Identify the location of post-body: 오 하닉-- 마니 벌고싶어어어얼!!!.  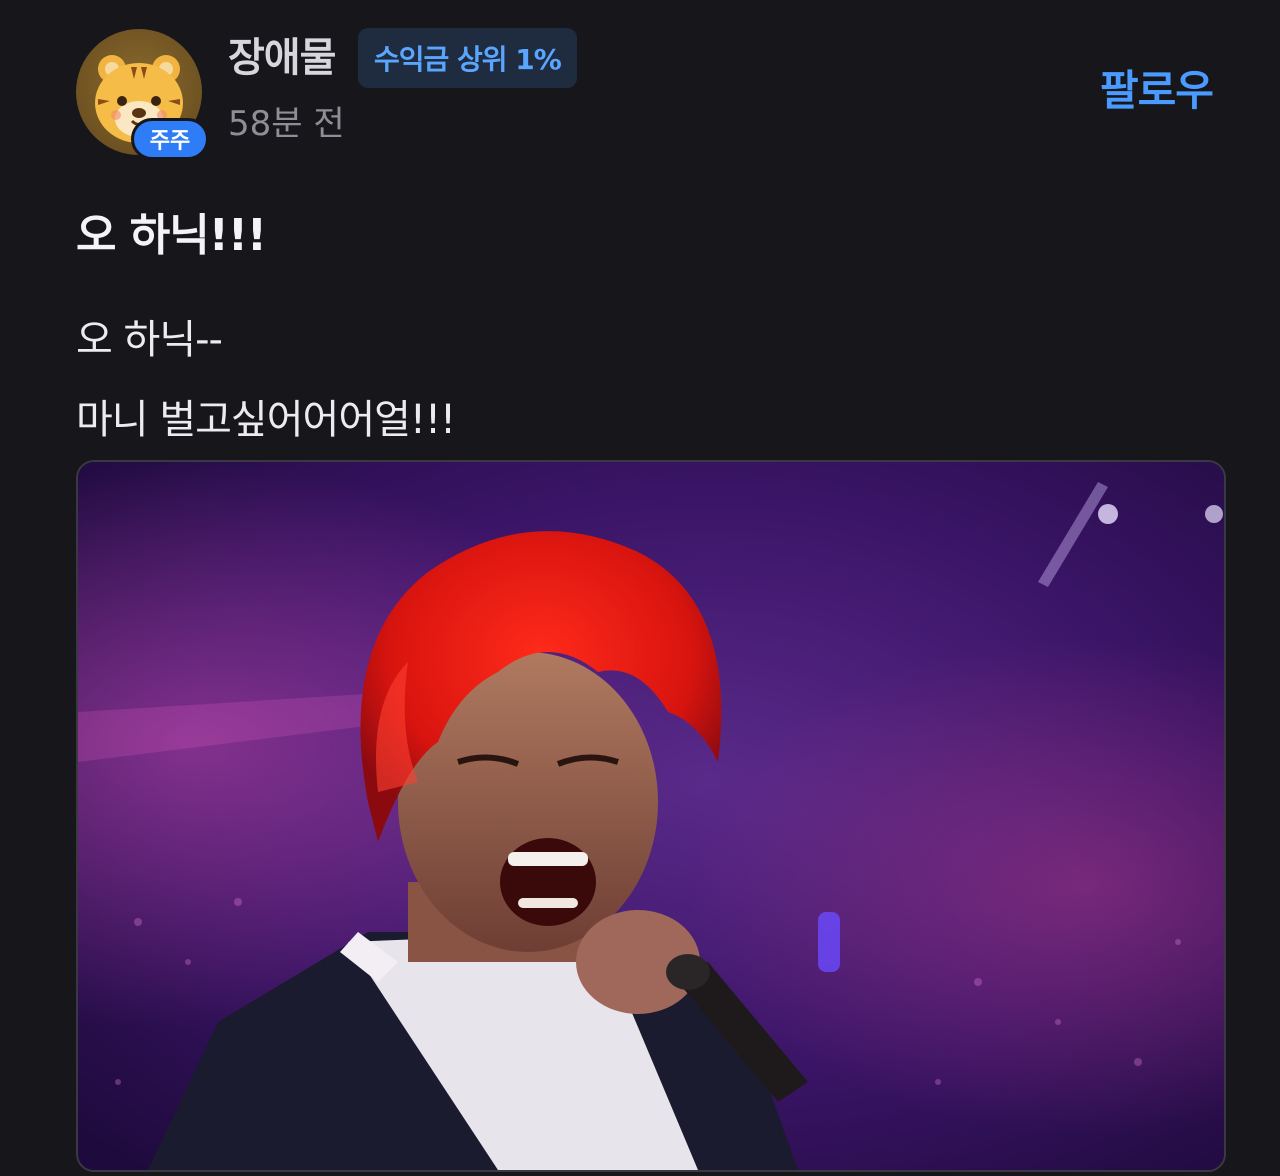
(266, 380).